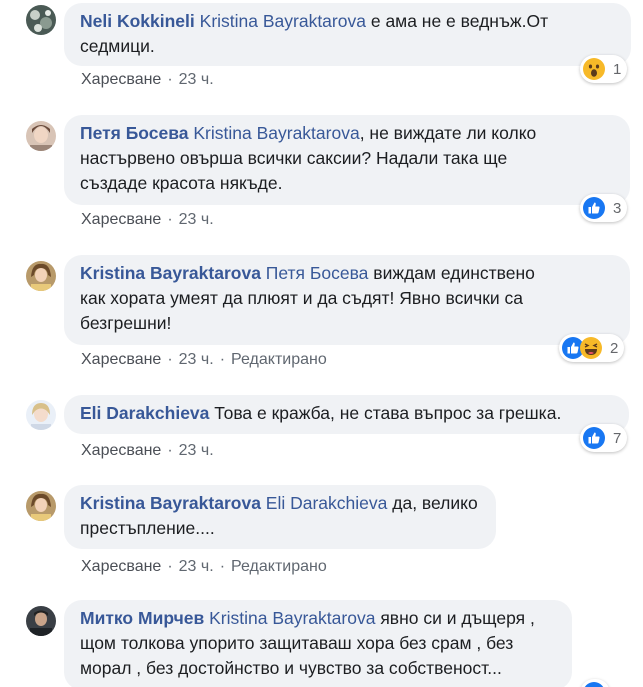 The width and height of the screenshot is (643, 687). Describe the element at coordinates (617, 438) in the screenshot. I see `reaction-count: 7` at that location.